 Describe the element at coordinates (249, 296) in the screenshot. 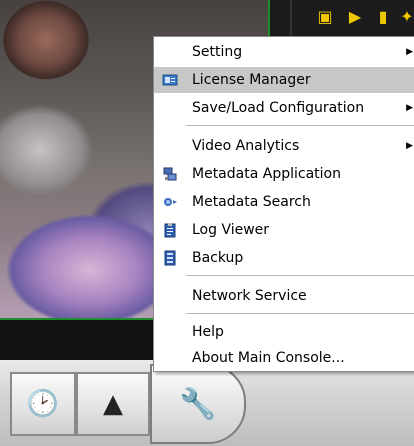

I see `menu-item-label: Network Service` at that location.